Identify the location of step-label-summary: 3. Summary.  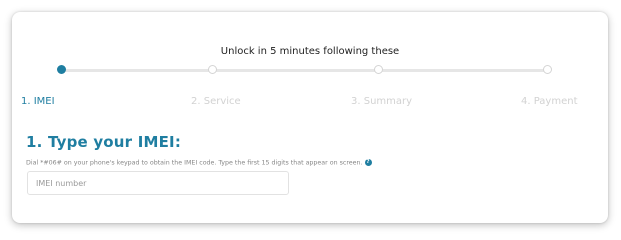
(382, 101).